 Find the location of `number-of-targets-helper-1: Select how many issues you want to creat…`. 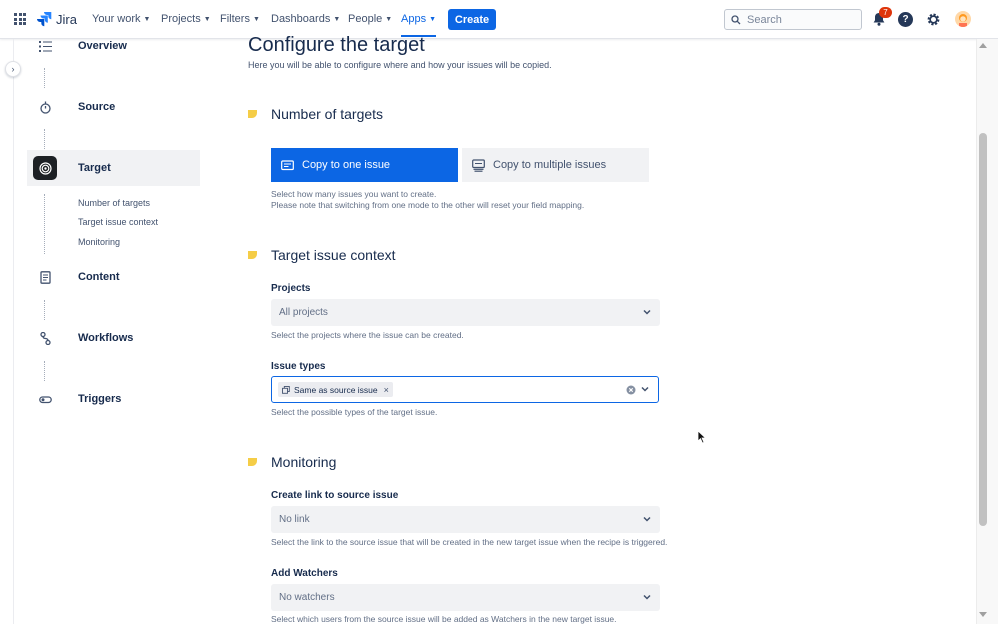

number-of-targets-helper-1: Select how many issues you want to creat… is located at coordinates (354, 194).